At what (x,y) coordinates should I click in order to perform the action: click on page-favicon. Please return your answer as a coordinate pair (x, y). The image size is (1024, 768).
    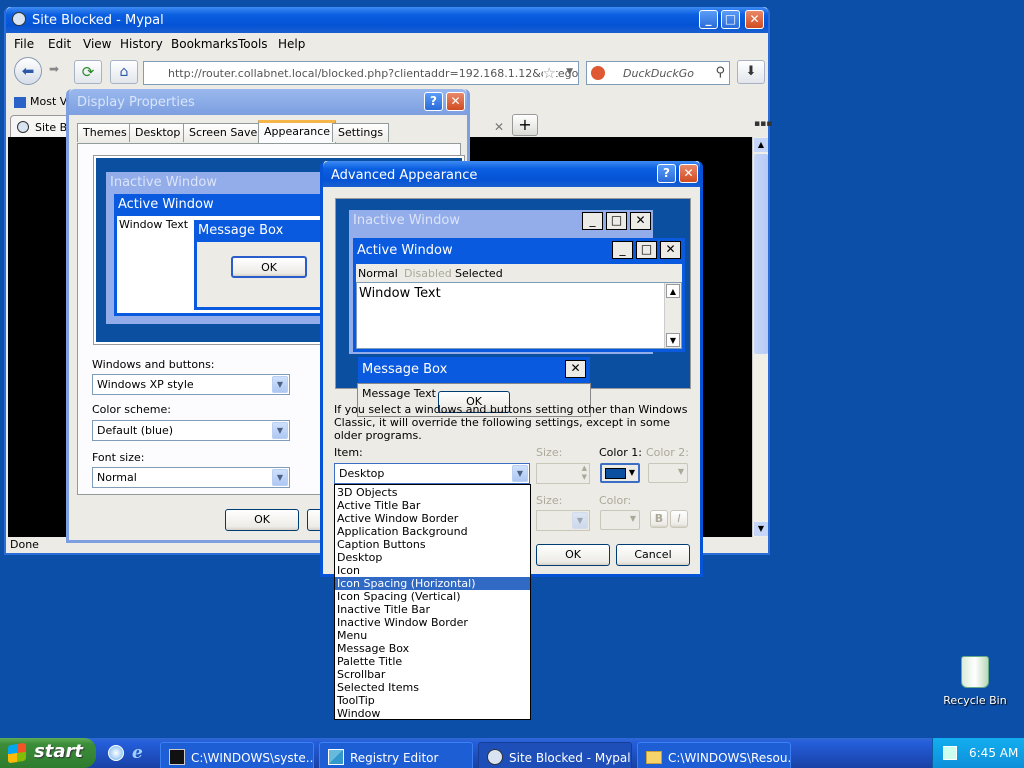
    Looking at the image, I should click on (23, 127).